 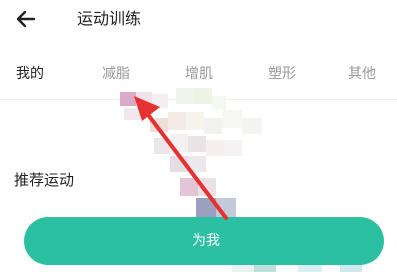 I want to click on arrow-left-icon, so click(x=26, y=19).